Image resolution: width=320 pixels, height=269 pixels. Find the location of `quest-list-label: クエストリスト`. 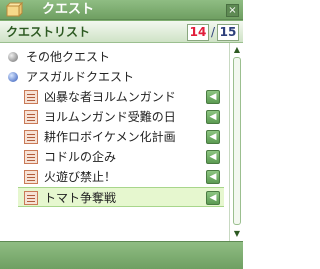

quest-list-label: クエストリスト is located at coordinates (48, 32).